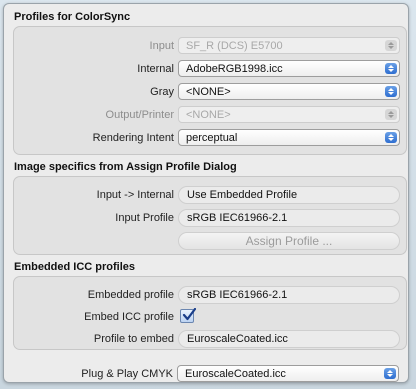  Describe the element at coordinates (289, 137) in the screenshot. I see `rendering-intent-popup: perceptual` at that location.